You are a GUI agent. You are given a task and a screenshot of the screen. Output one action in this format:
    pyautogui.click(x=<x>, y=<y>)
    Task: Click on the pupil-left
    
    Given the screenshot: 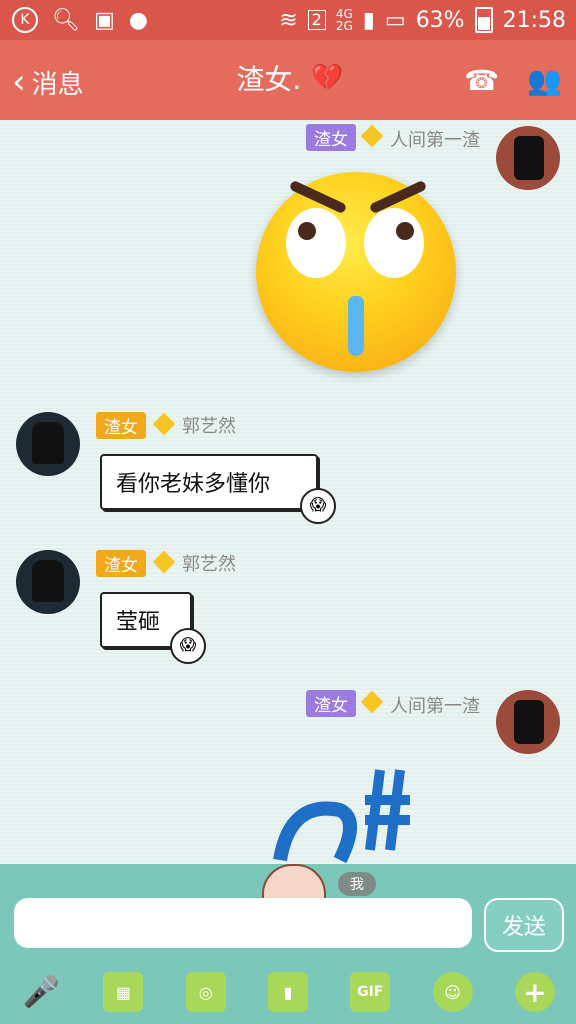 What is the action you would take?
    pyautogui.click(x=307, y=231)
    